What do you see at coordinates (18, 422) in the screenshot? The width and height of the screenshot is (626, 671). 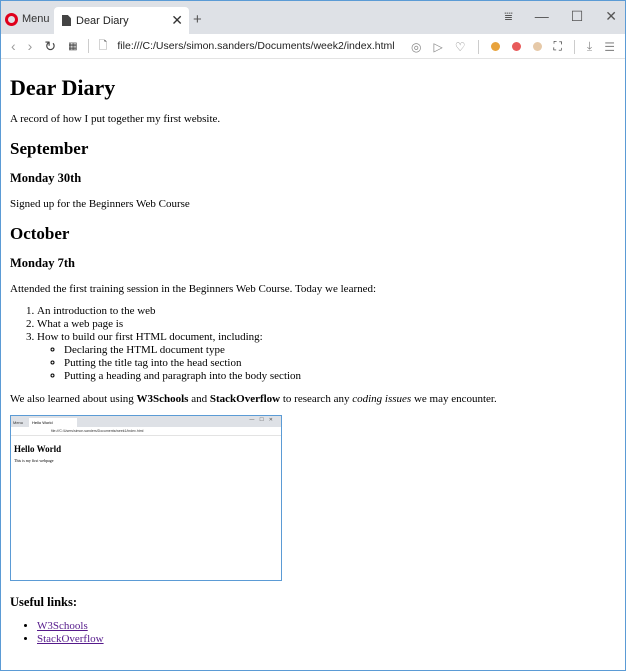 I see `screenshot-menu-label: Menu` at bounding box center [18, 422].